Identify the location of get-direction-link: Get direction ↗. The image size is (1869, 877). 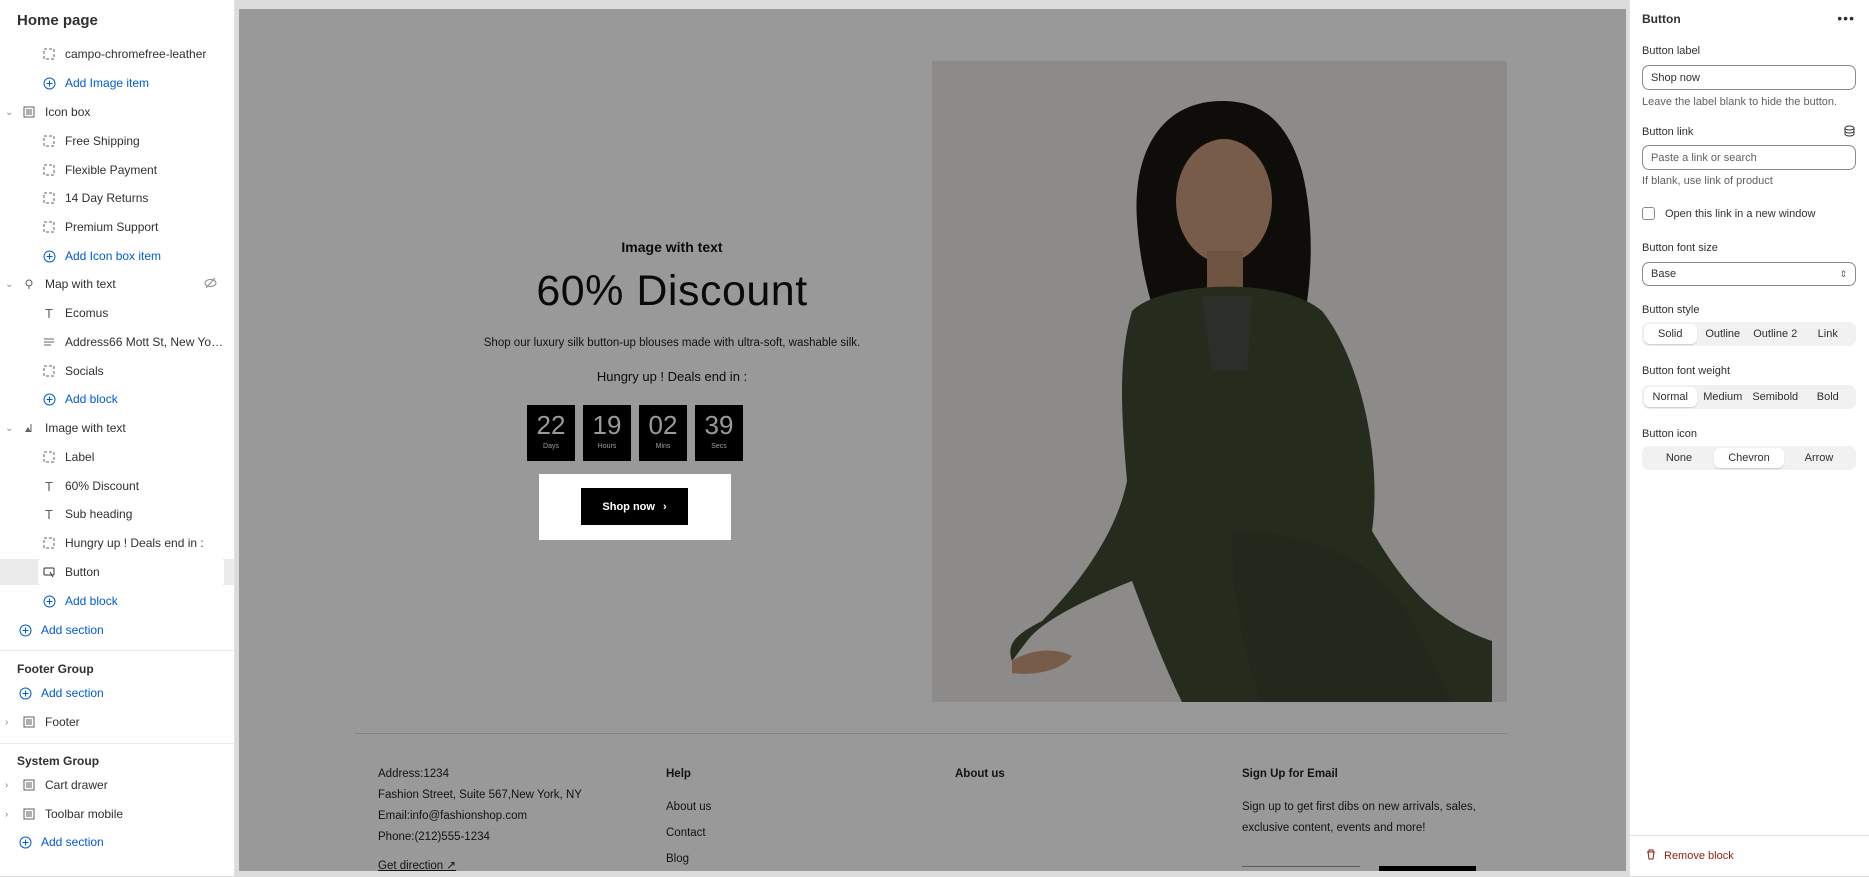
(480, 863).